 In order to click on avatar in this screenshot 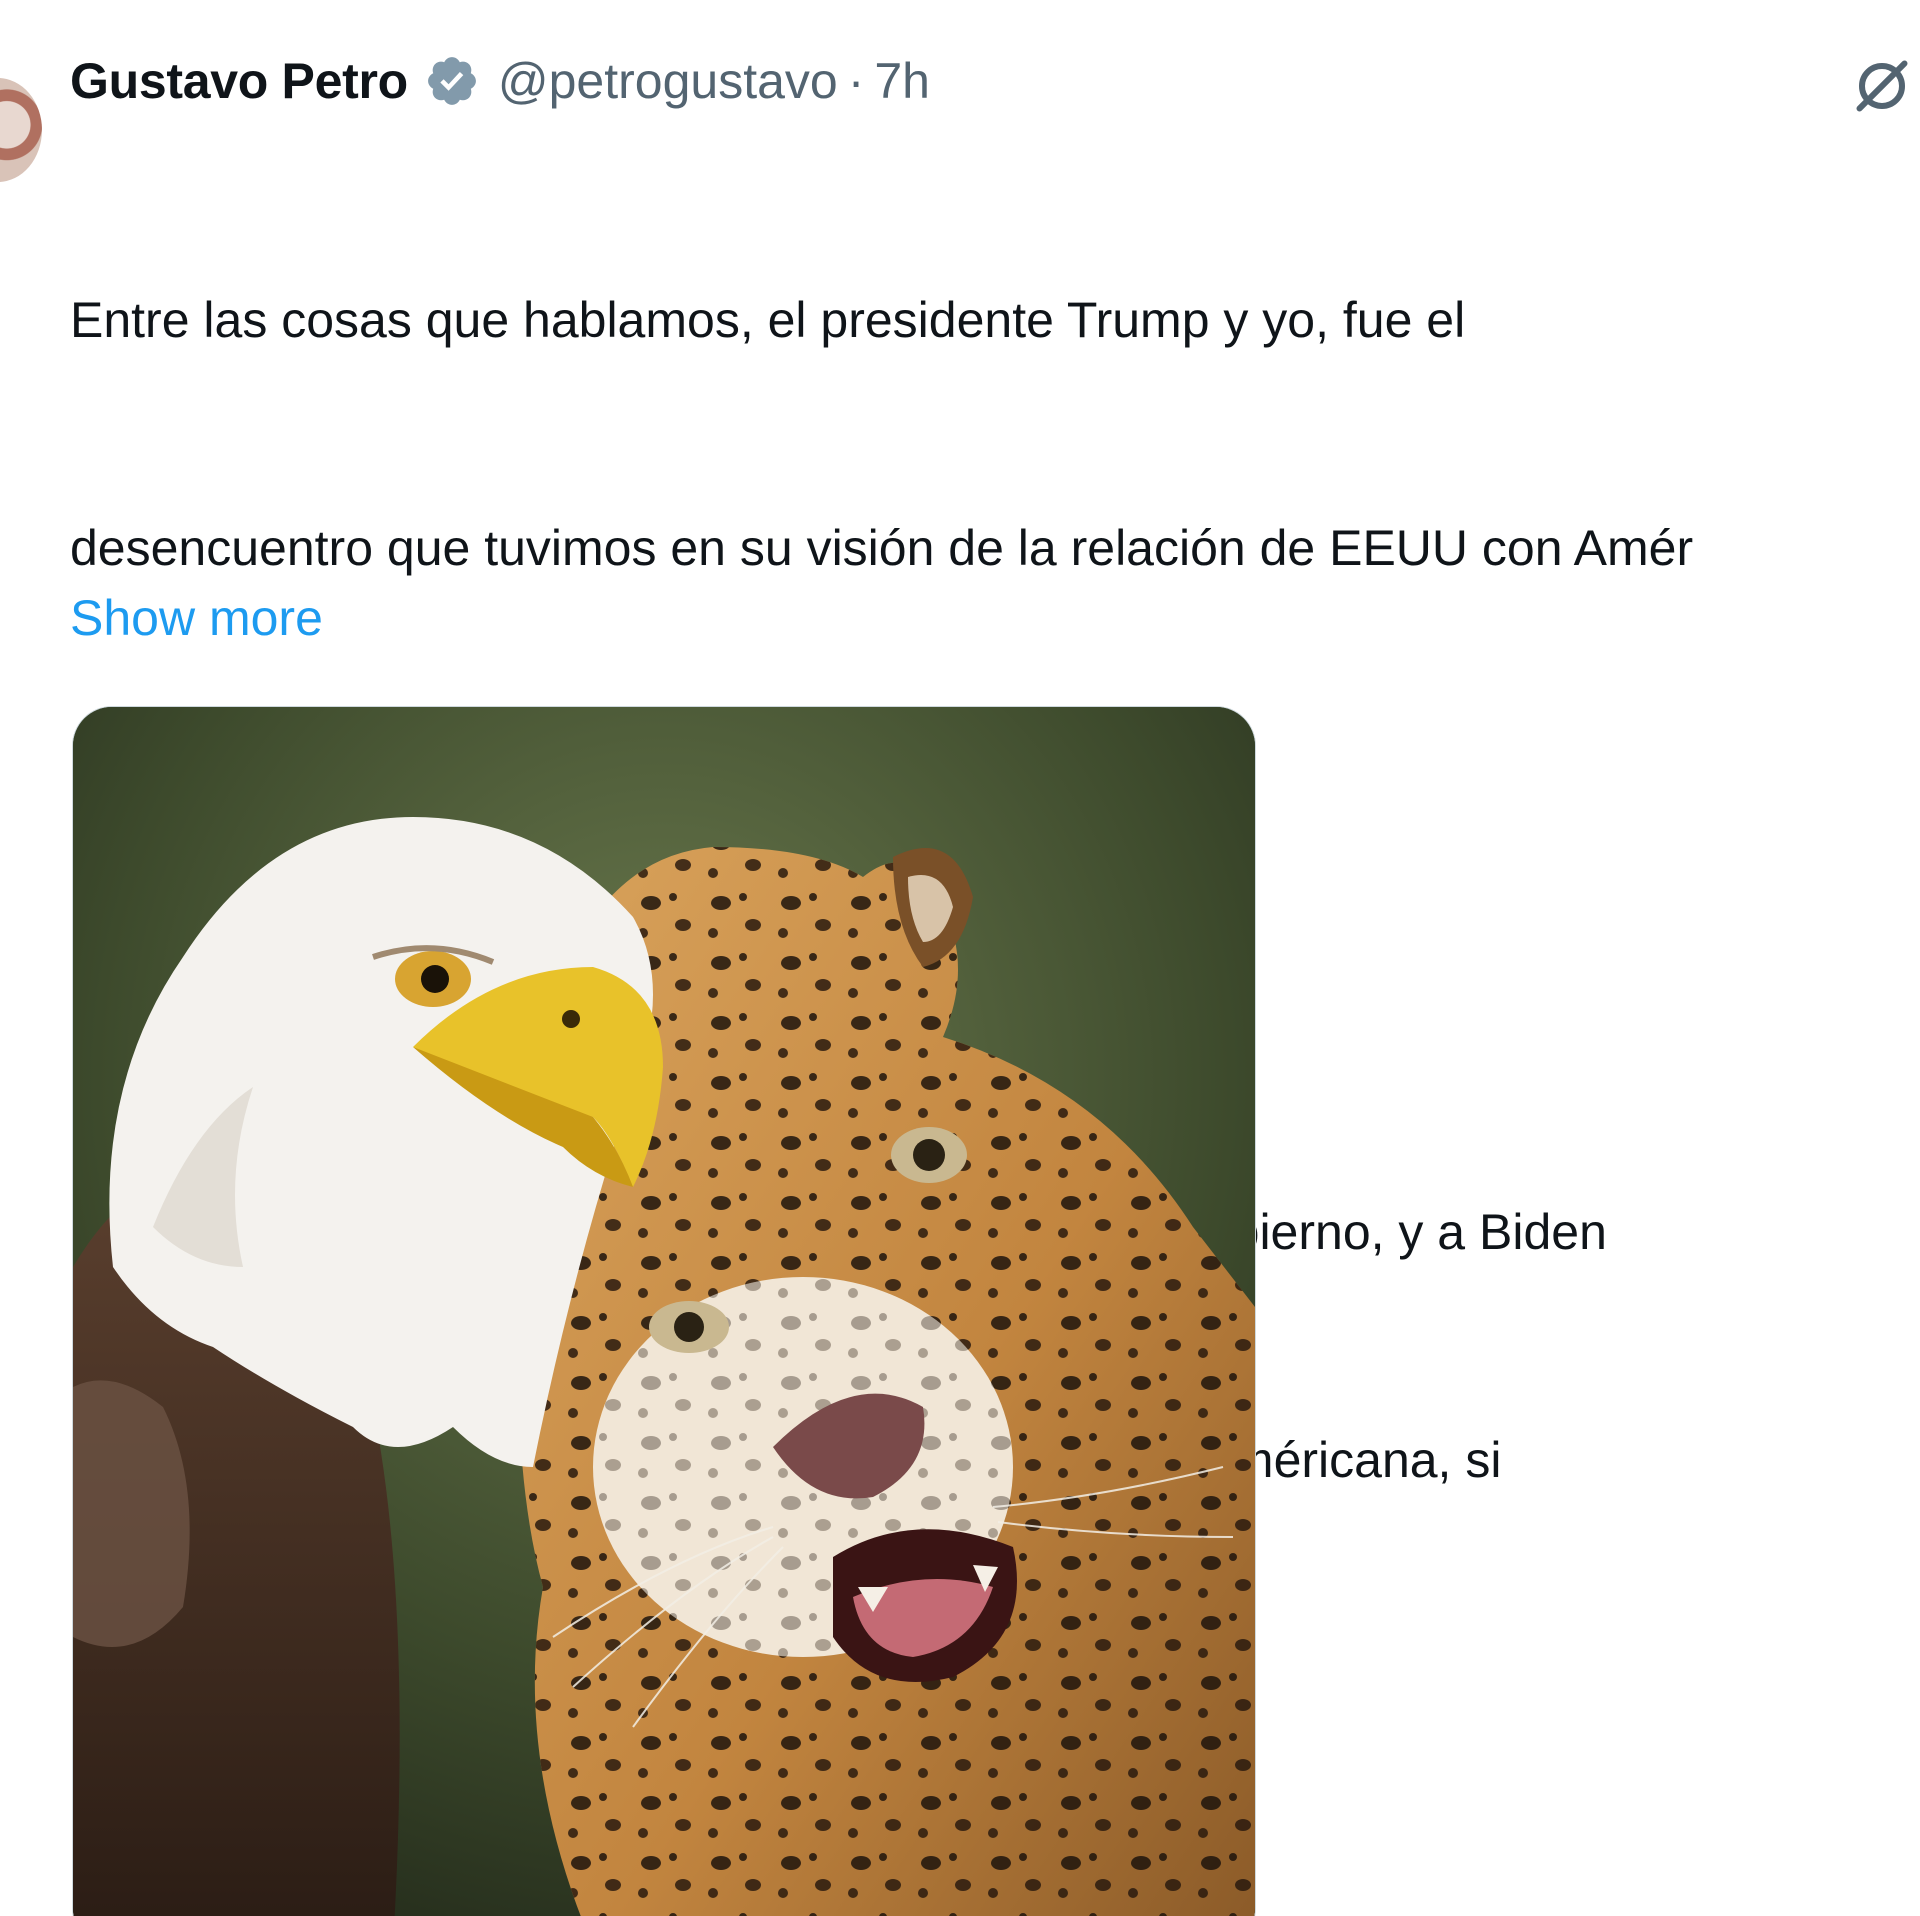, I will do `click(21, 130)`.